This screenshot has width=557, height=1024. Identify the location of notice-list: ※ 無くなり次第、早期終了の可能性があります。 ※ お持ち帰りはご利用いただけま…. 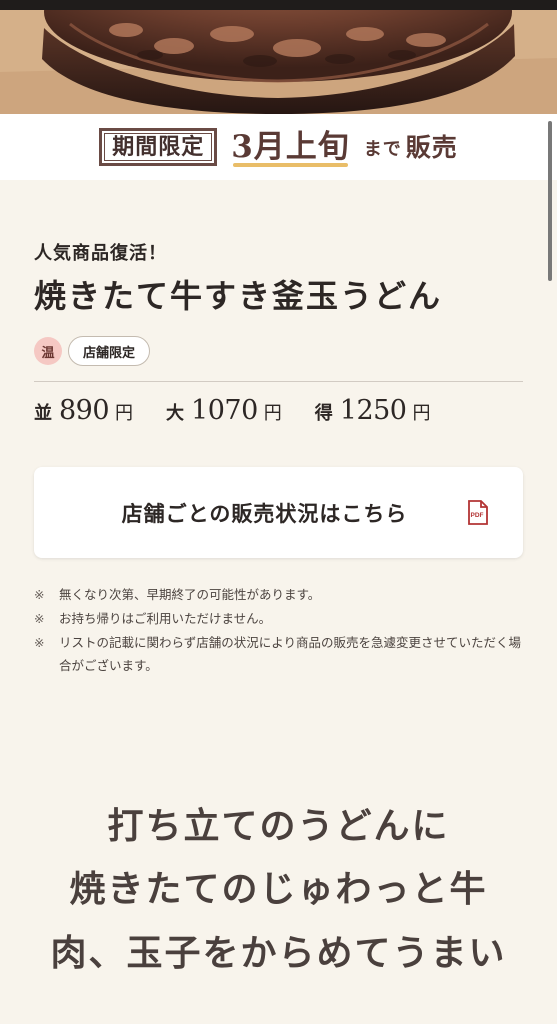
(278, 631).